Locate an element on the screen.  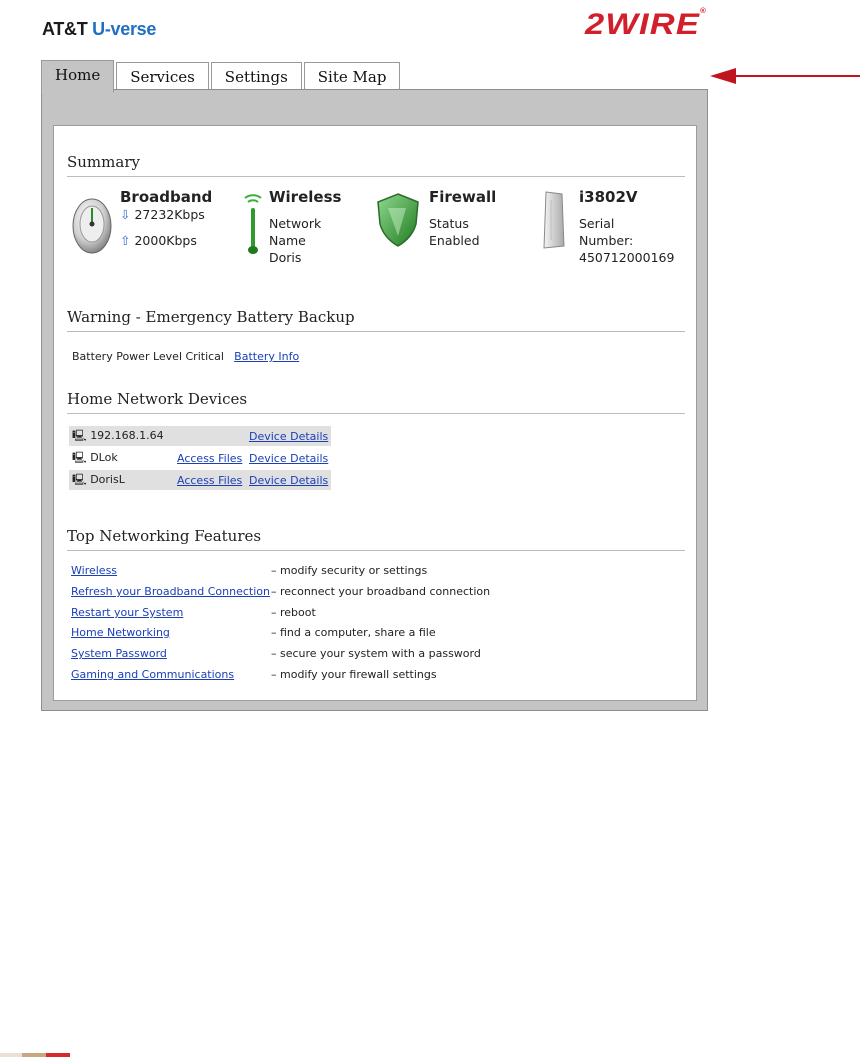
wireless-summary: Wireless Network Name Doris is located at coordinates (305, 227).